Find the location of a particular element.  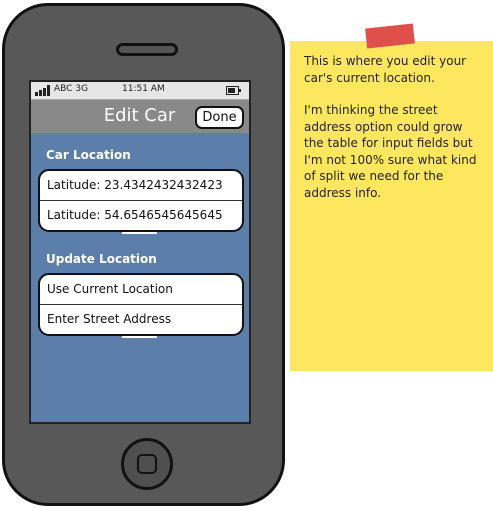

latitude-row-1: Latitude: 23.4342432432423 is located at coordinates (141, 185).